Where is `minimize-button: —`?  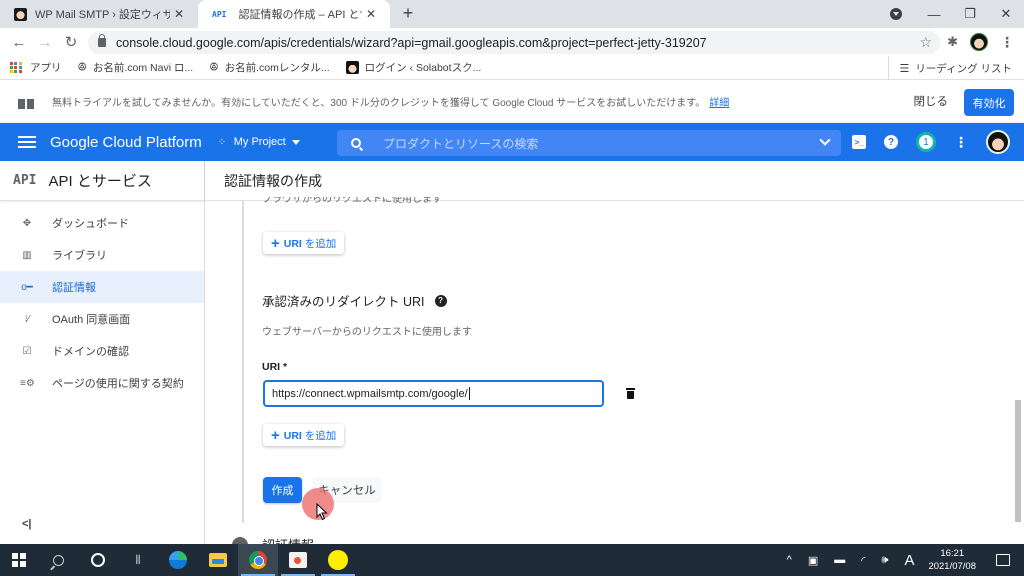 minimize-button: — is located at coordinates (934, 14).